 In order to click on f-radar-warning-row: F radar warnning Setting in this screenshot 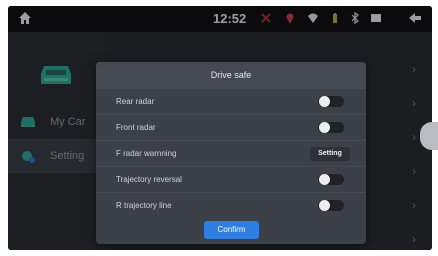, I will do `click(231, 153)`.